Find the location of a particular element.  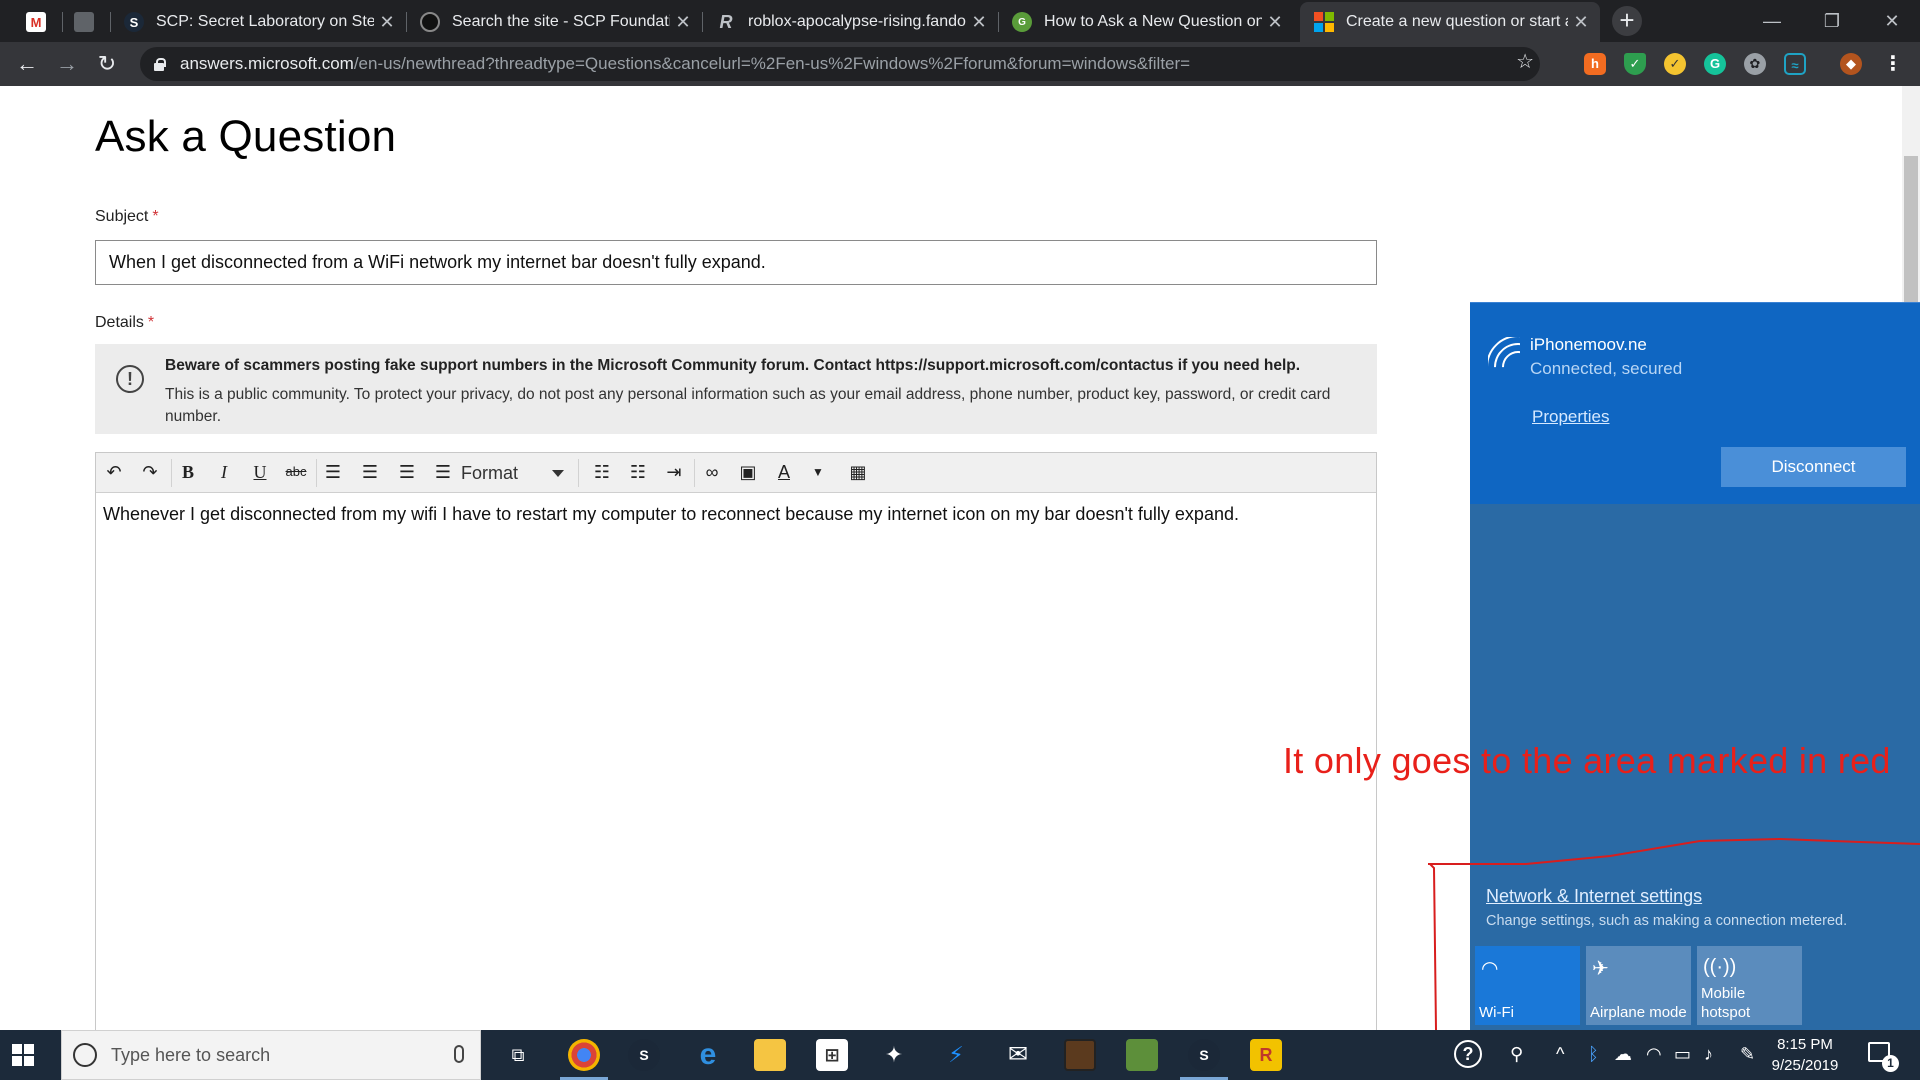

store-icon: ⊞ is located at coordinates (832, 1055).